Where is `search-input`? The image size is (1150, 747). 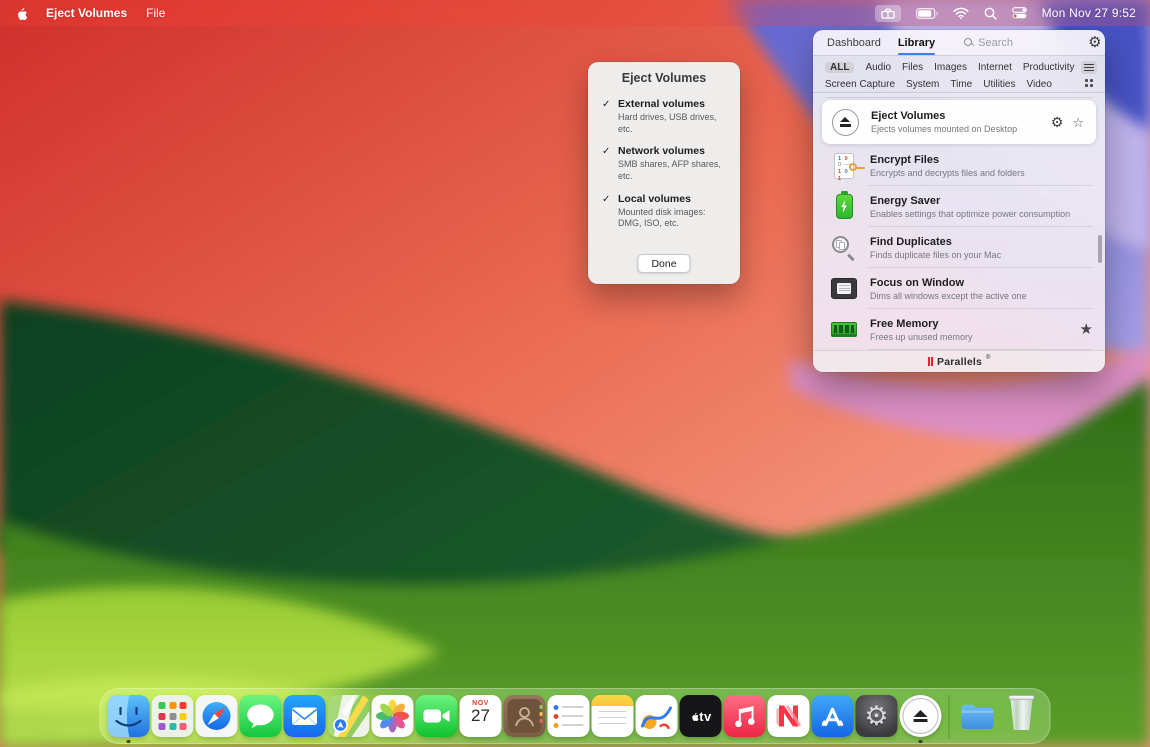 search-input is located at coordinates (1033, 42).